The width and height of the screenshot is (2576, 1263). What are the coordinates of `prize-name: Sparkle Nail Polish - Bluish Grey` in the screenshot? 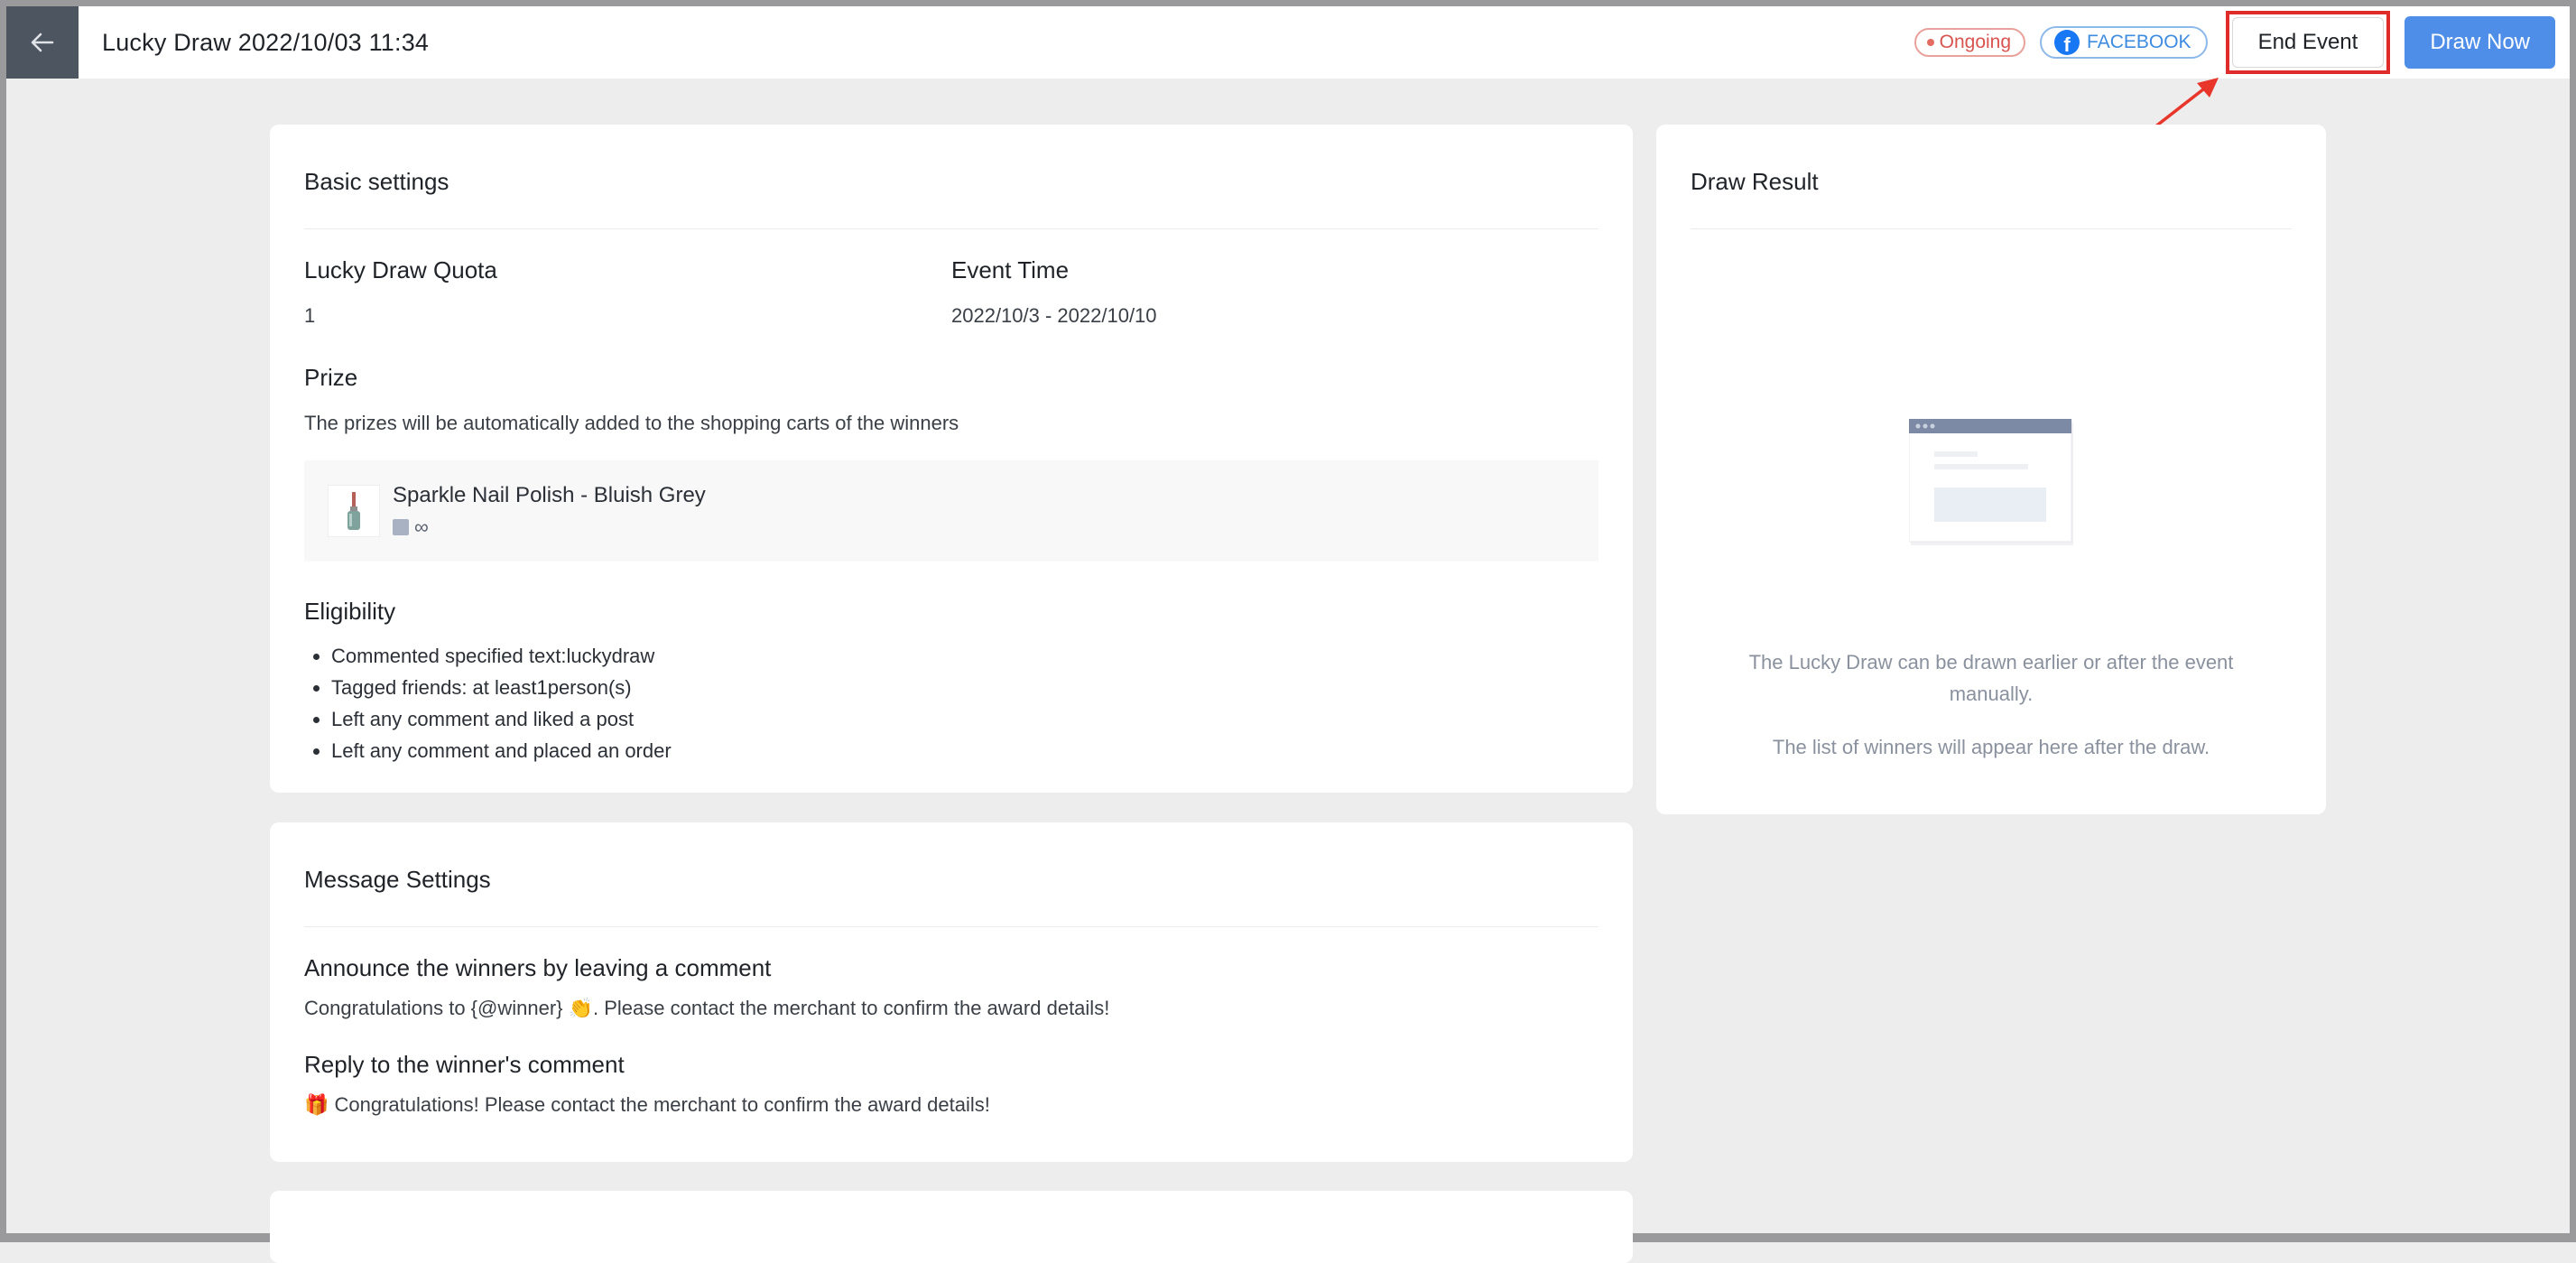 It's located at (549, 495).